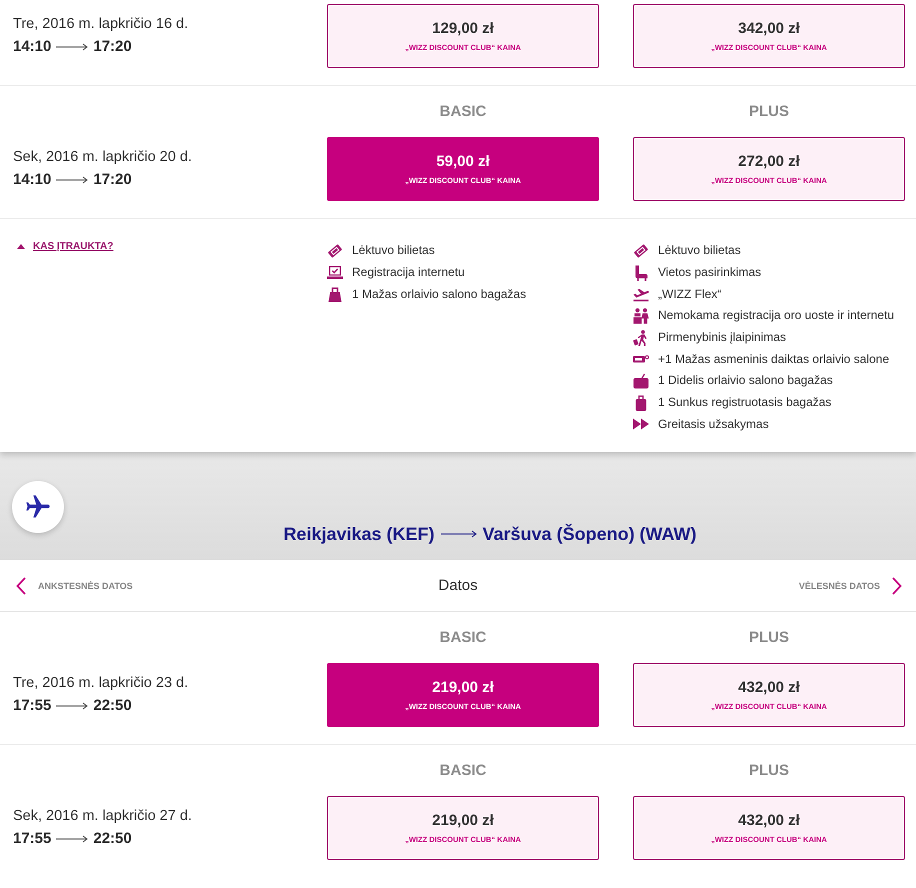  Describe the element at coordinates (359, 534) in the screenshot. I see `origin-city: Reikjavikas (KEF)` at that location.